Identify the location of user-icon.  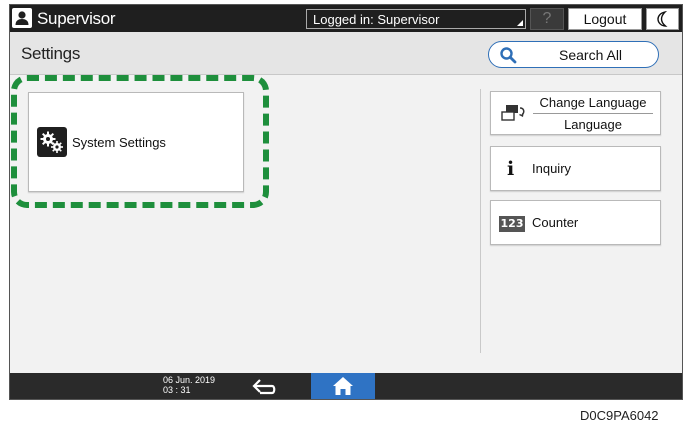
(22, 18).